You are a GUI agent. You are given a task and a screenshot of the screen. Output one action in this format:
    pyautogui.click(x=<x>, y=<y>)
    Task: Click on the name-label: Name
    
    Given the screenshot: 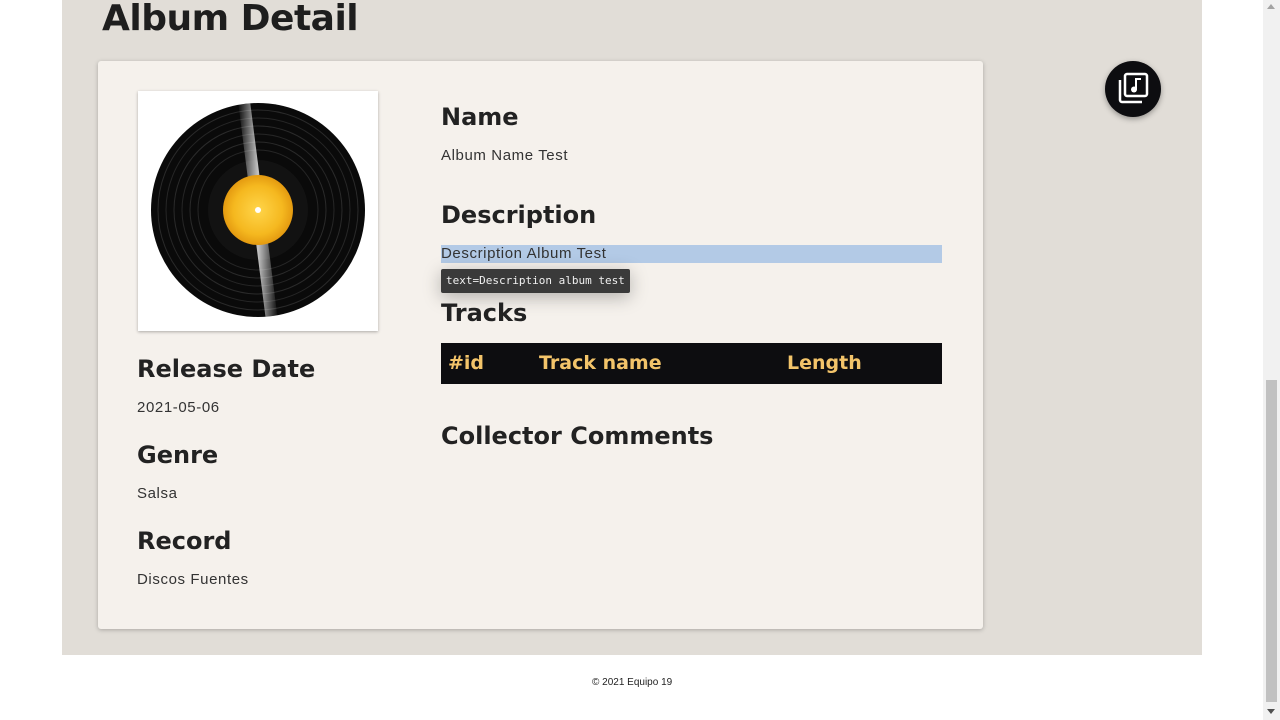 What is the action you would take?
    pyautogui.click(x=480, y=117)
    